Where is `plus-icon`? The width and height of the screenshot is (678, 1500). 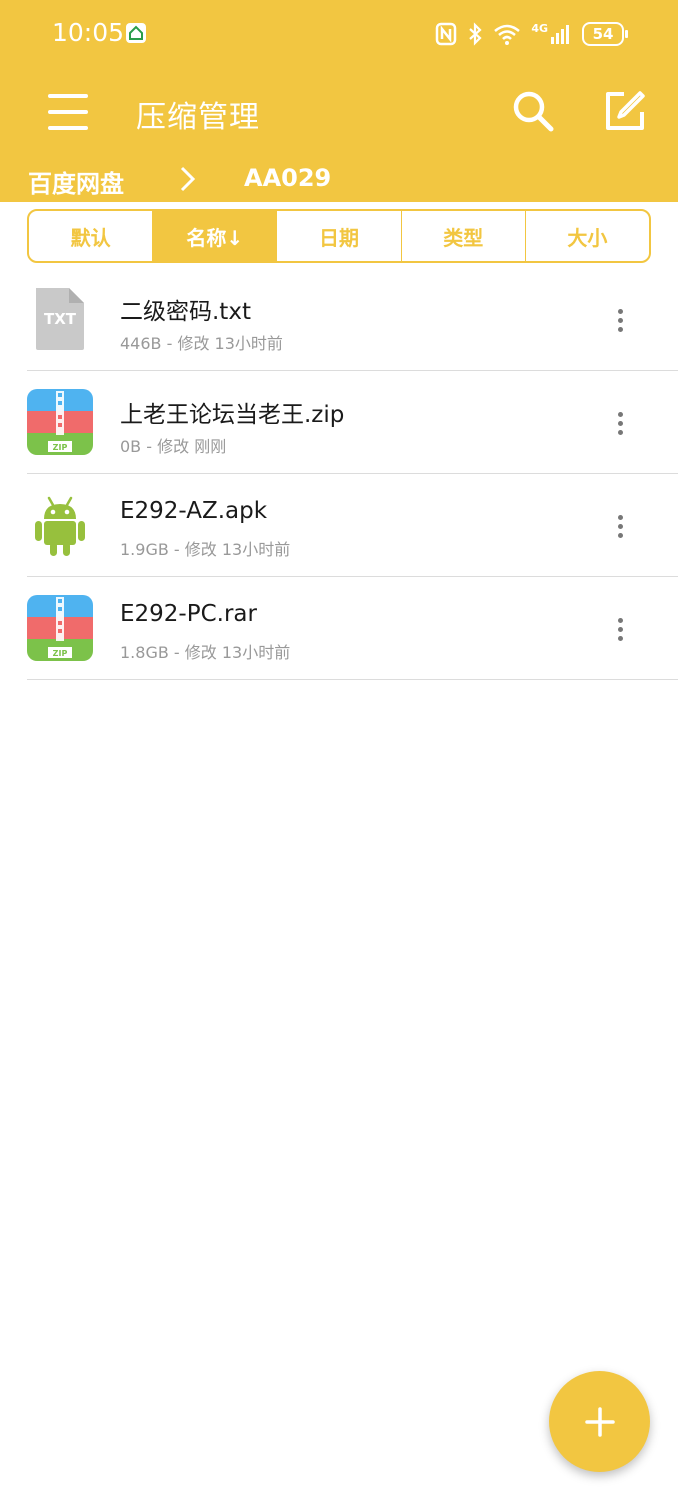 plus-icon is located at coordinates (599, 1421).